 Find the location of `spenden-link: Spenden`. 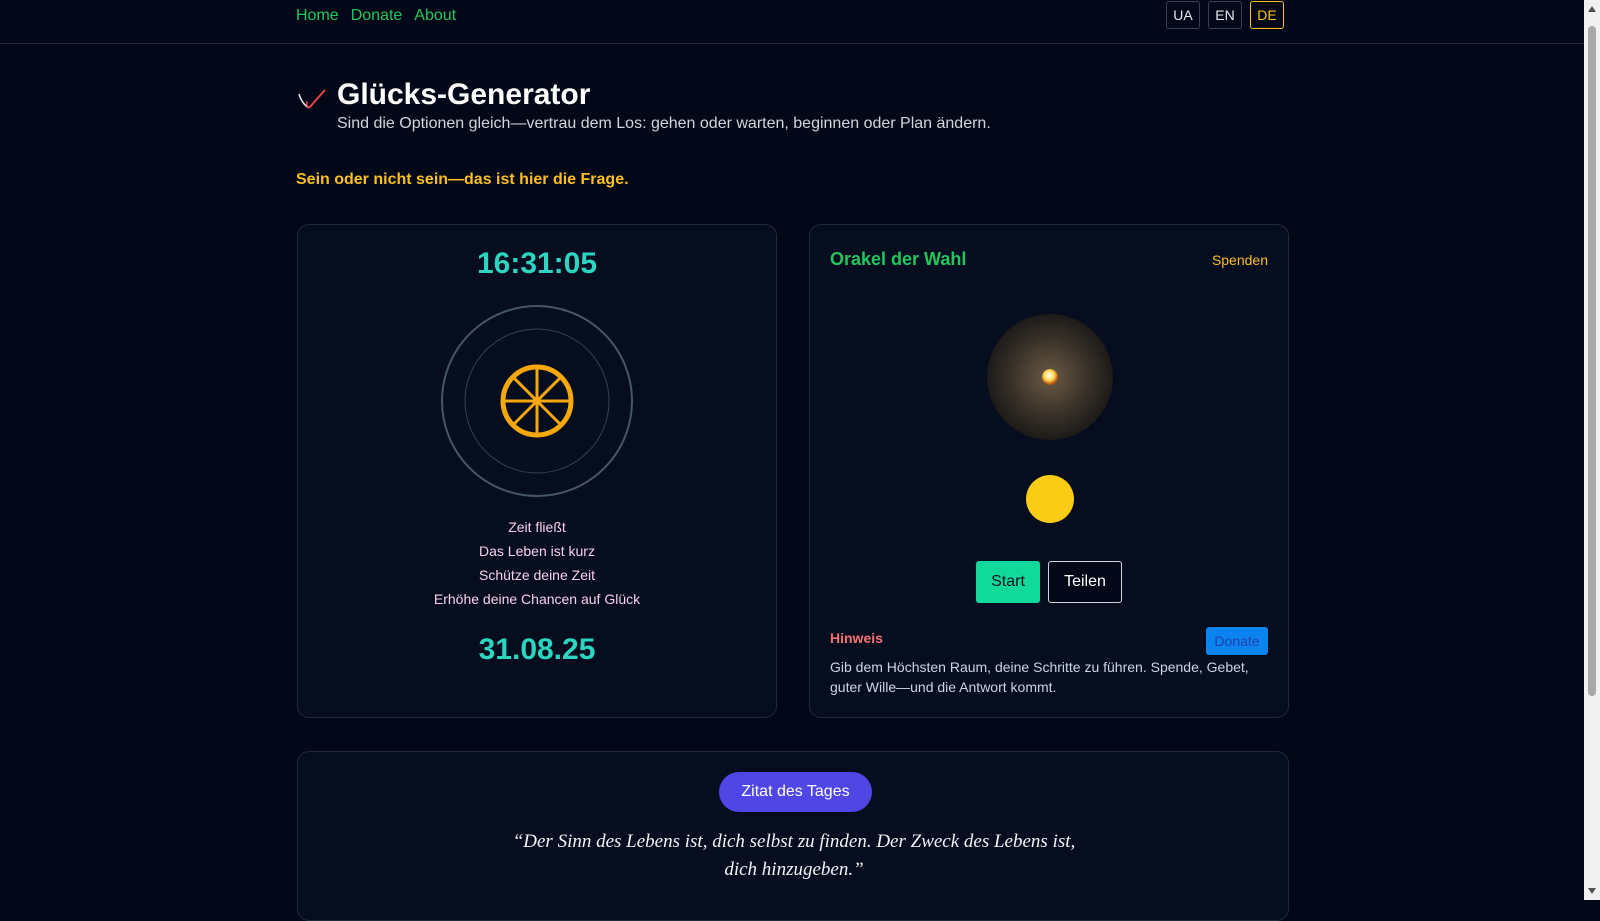

spenden-link: Spenden is located at coordinates (1240, 260).